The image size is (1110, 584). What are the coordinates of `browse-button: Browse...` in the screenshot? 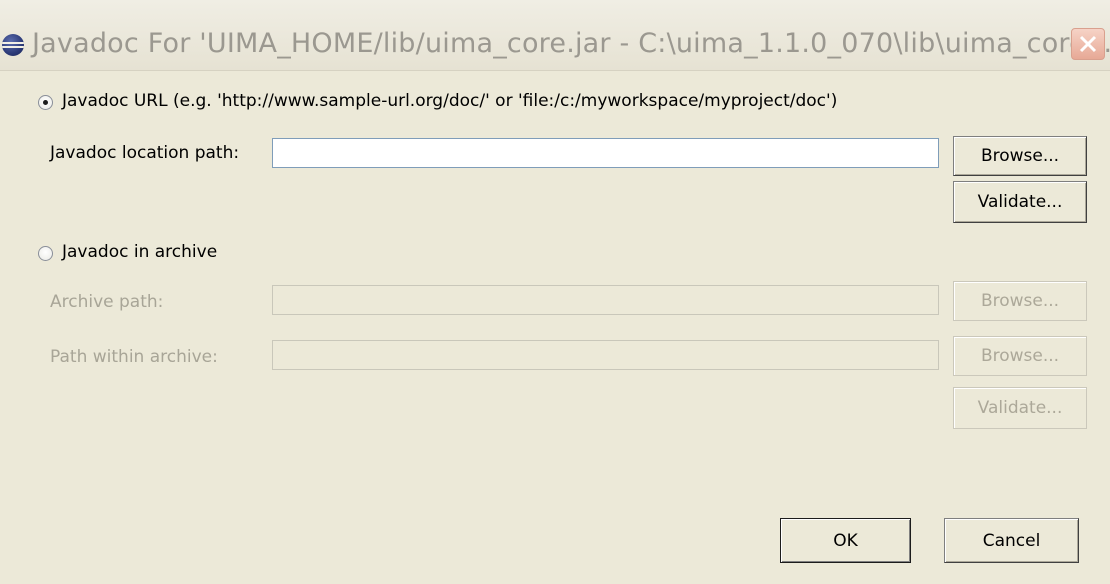 It's located at (1020, 156).